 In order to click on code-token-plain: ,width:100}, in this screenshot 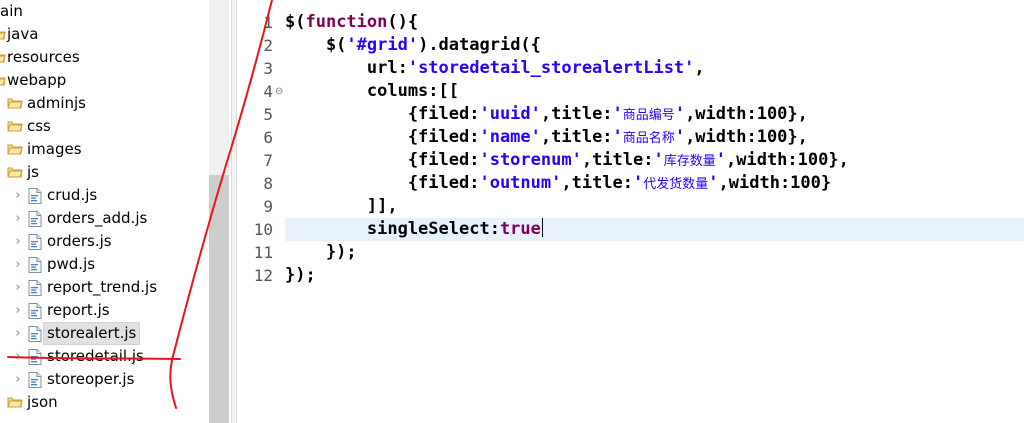, I will do `click(746, 114)`.